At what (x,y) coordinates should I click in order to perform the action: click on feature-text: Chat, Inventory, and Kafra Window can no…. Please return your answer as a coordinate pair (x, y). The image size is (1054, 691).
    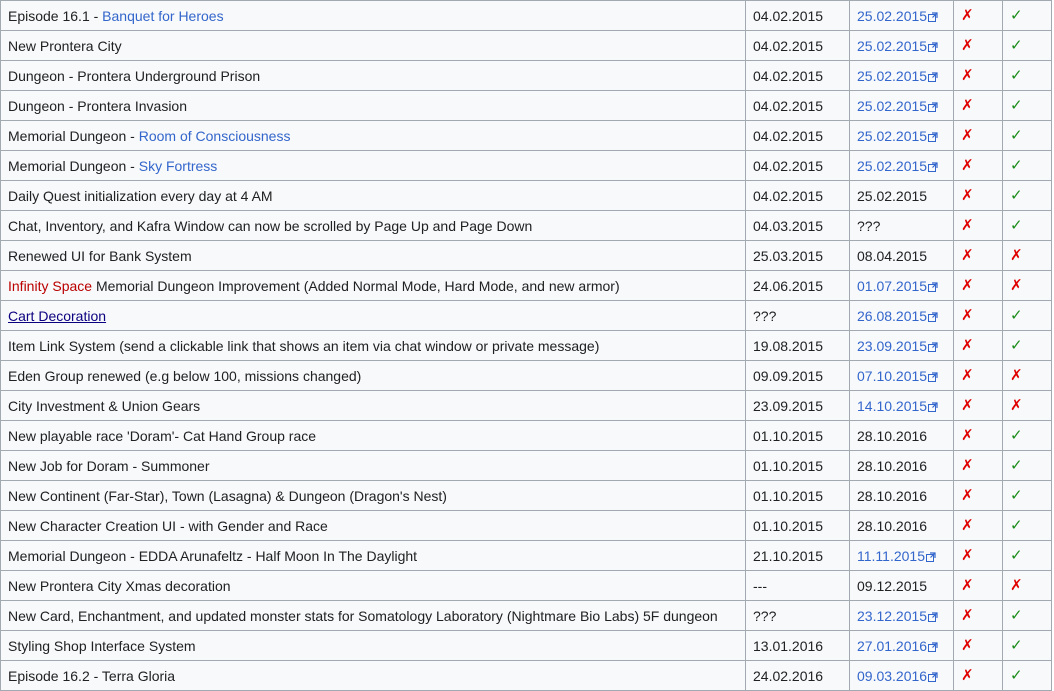
    Looking at the image, I should click on (270, 225).